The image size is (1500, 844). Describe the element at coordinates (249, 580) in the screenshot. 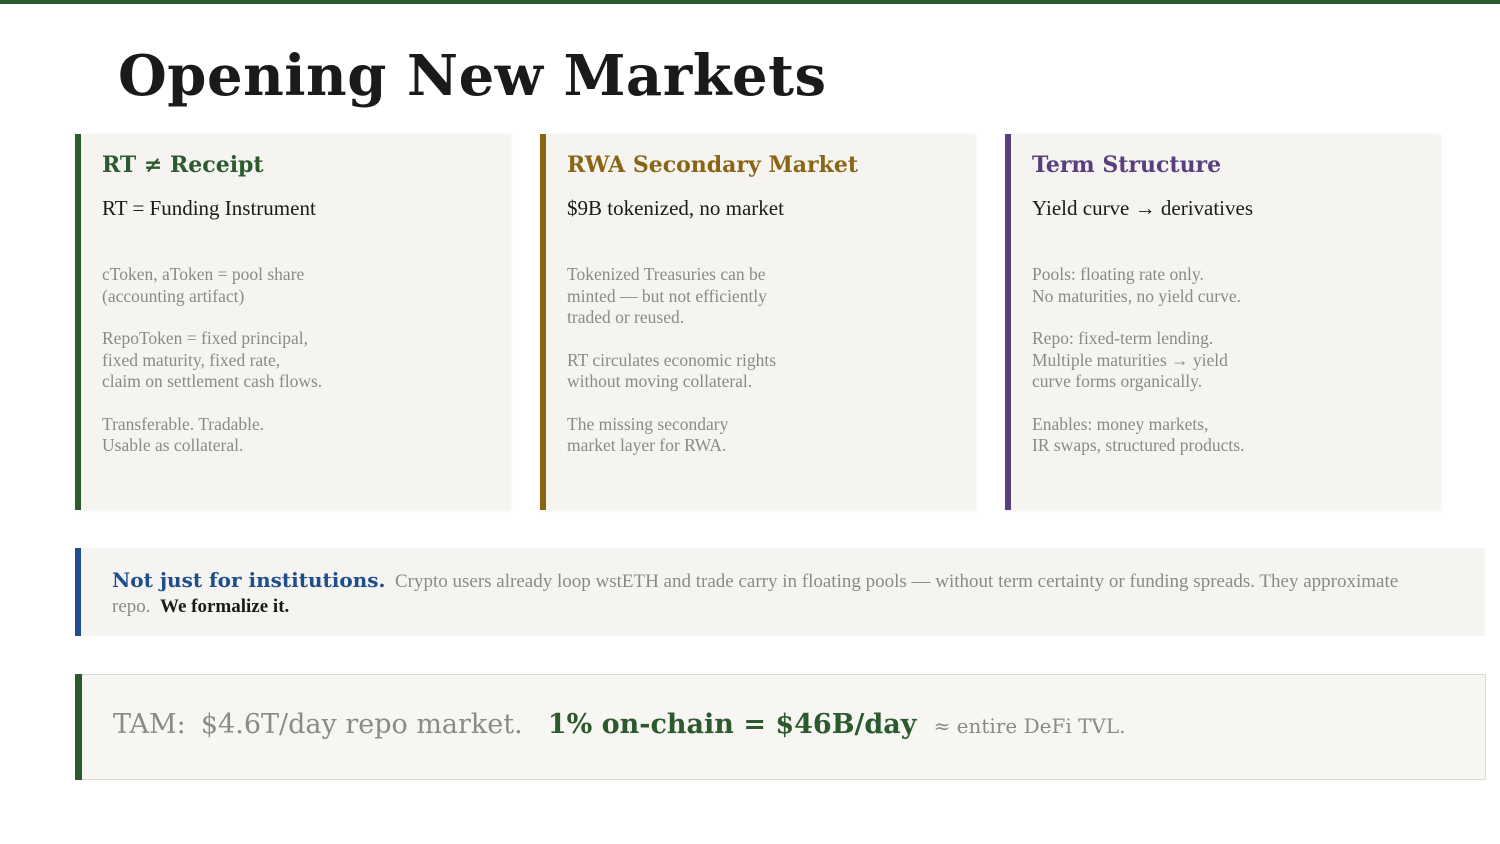

I see `callout-lead: Not just for institutions.` at that location.